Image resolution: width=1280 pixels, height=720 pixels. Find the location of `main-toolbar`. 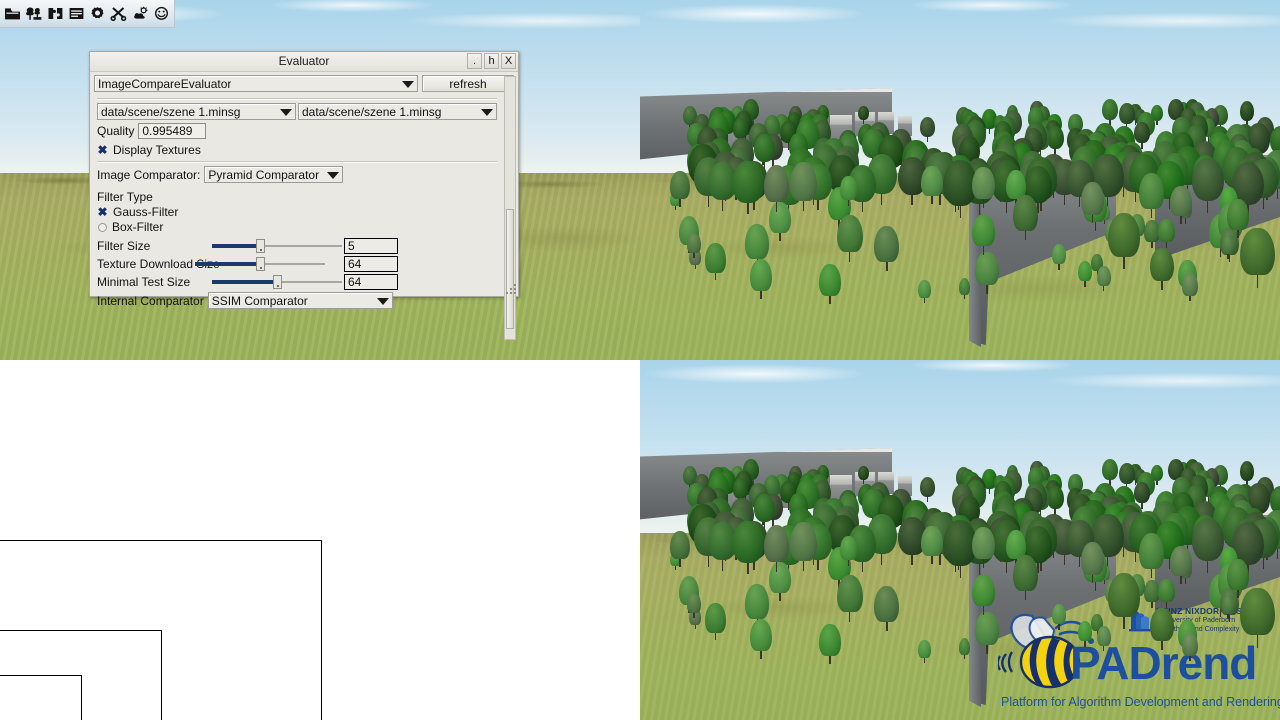

main-toolbar is located at coordinates (87, 14).